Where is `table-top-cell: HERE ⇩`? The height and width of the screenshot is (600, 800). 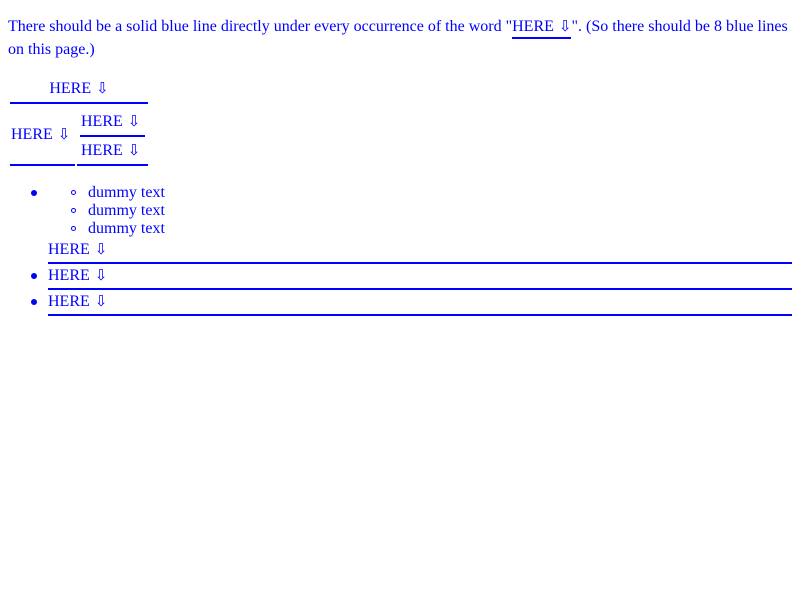 table-top-cell: HERE ⇩ is located at coordinates (79, 91).